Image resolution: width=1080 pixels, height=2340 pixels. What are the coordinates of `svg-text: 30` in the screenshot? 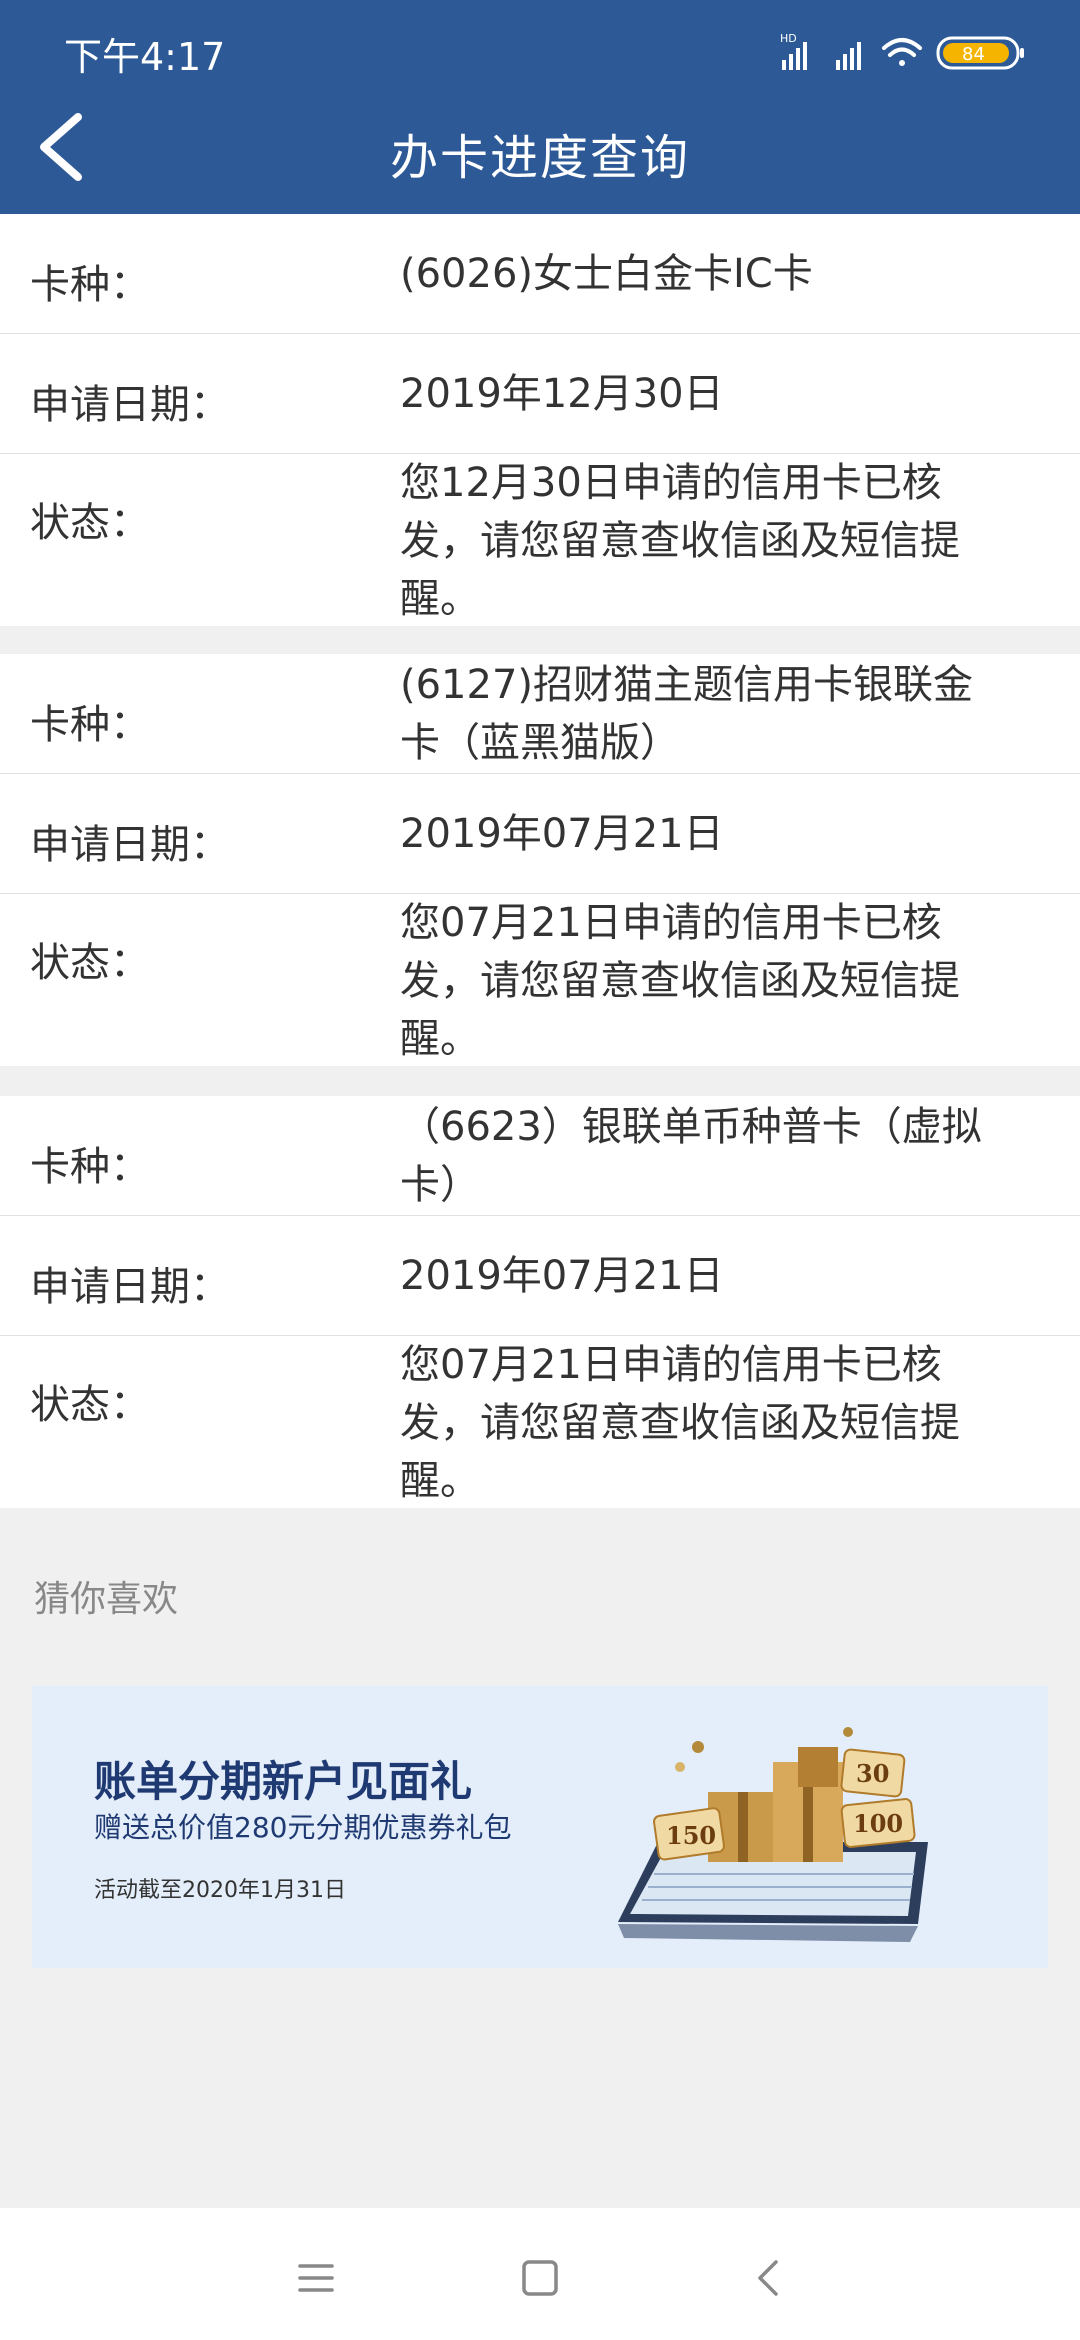 It's located at (872, 1773).